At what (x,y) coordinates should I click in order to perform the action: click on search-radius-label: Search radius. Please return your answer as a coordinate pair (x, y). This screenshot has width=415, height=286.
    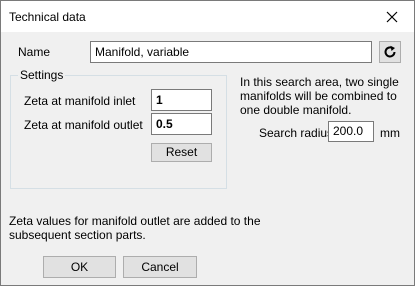
    Looking at the image, I should click on (296, 133).